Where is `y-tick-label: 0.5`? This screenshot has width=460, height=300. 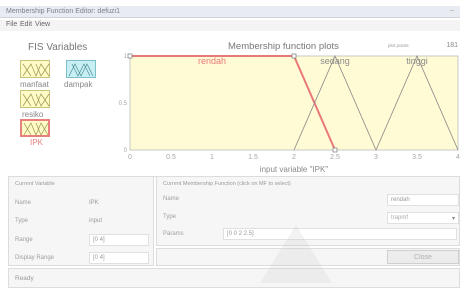
y-tick-label: 0.5 is located at coordinates (123, 104).